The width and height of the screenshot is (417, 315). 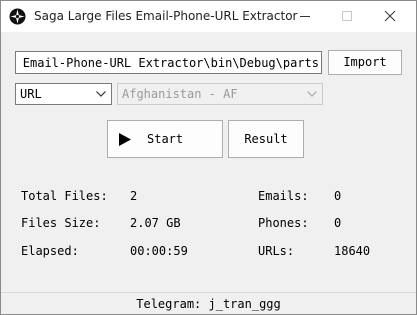 I want to click on start-button: Start, so click(x=165, y=139).